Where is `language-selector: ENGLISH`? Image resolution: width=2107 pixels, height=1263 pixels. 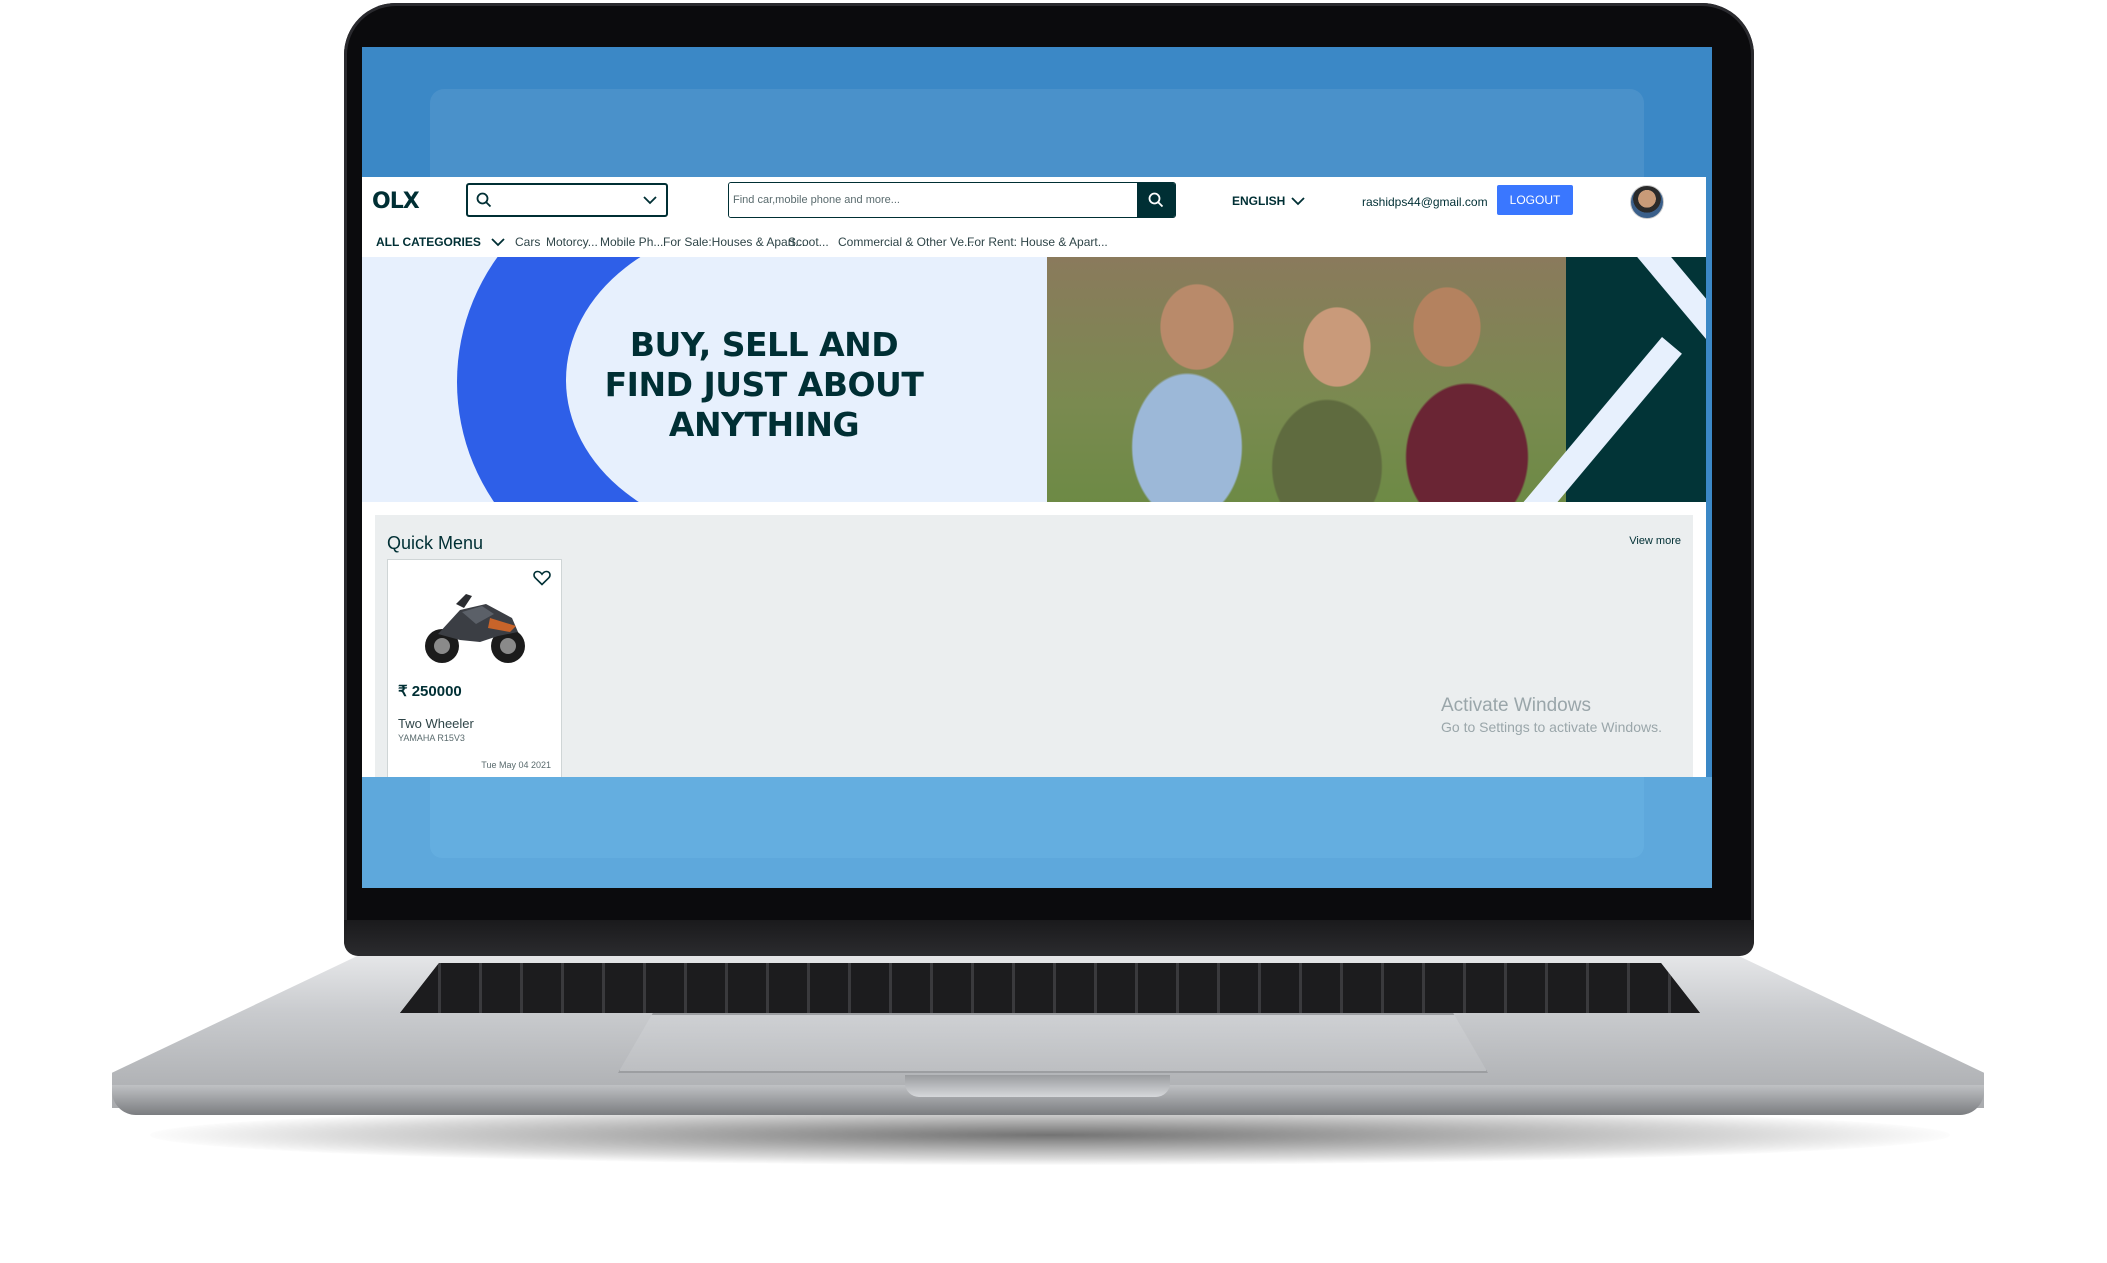 language-selector: ENGLISH is located at coordinates (1268, 201).